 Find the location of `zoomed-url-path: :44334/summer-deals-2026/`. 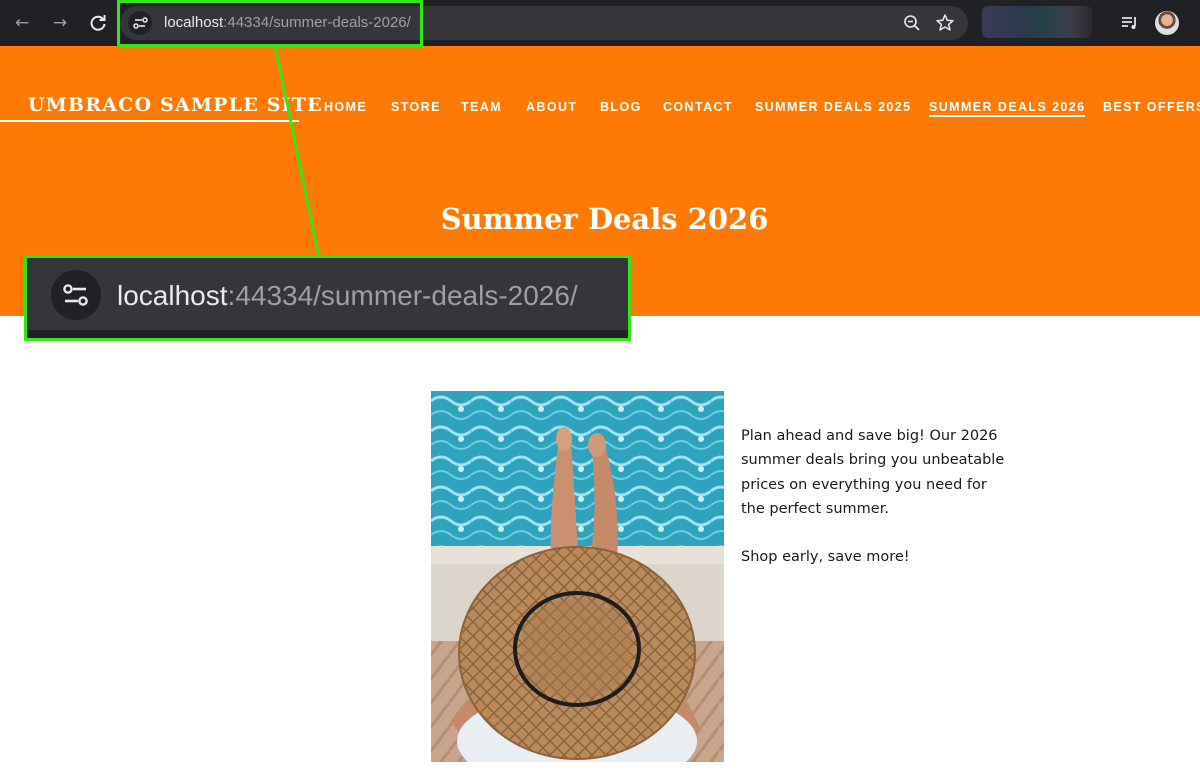

zoomed-url-path: :44334/summer-deals-2026/ is located at coordinates (402, 295).